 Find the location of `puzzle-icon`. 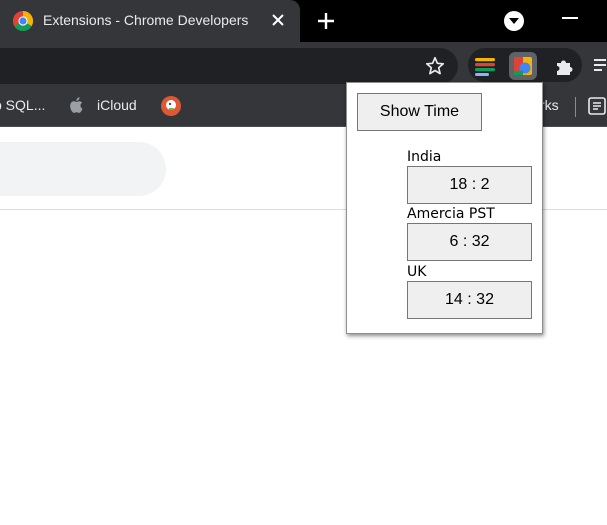

puzzle-icon is located at coordinates (564, 66).